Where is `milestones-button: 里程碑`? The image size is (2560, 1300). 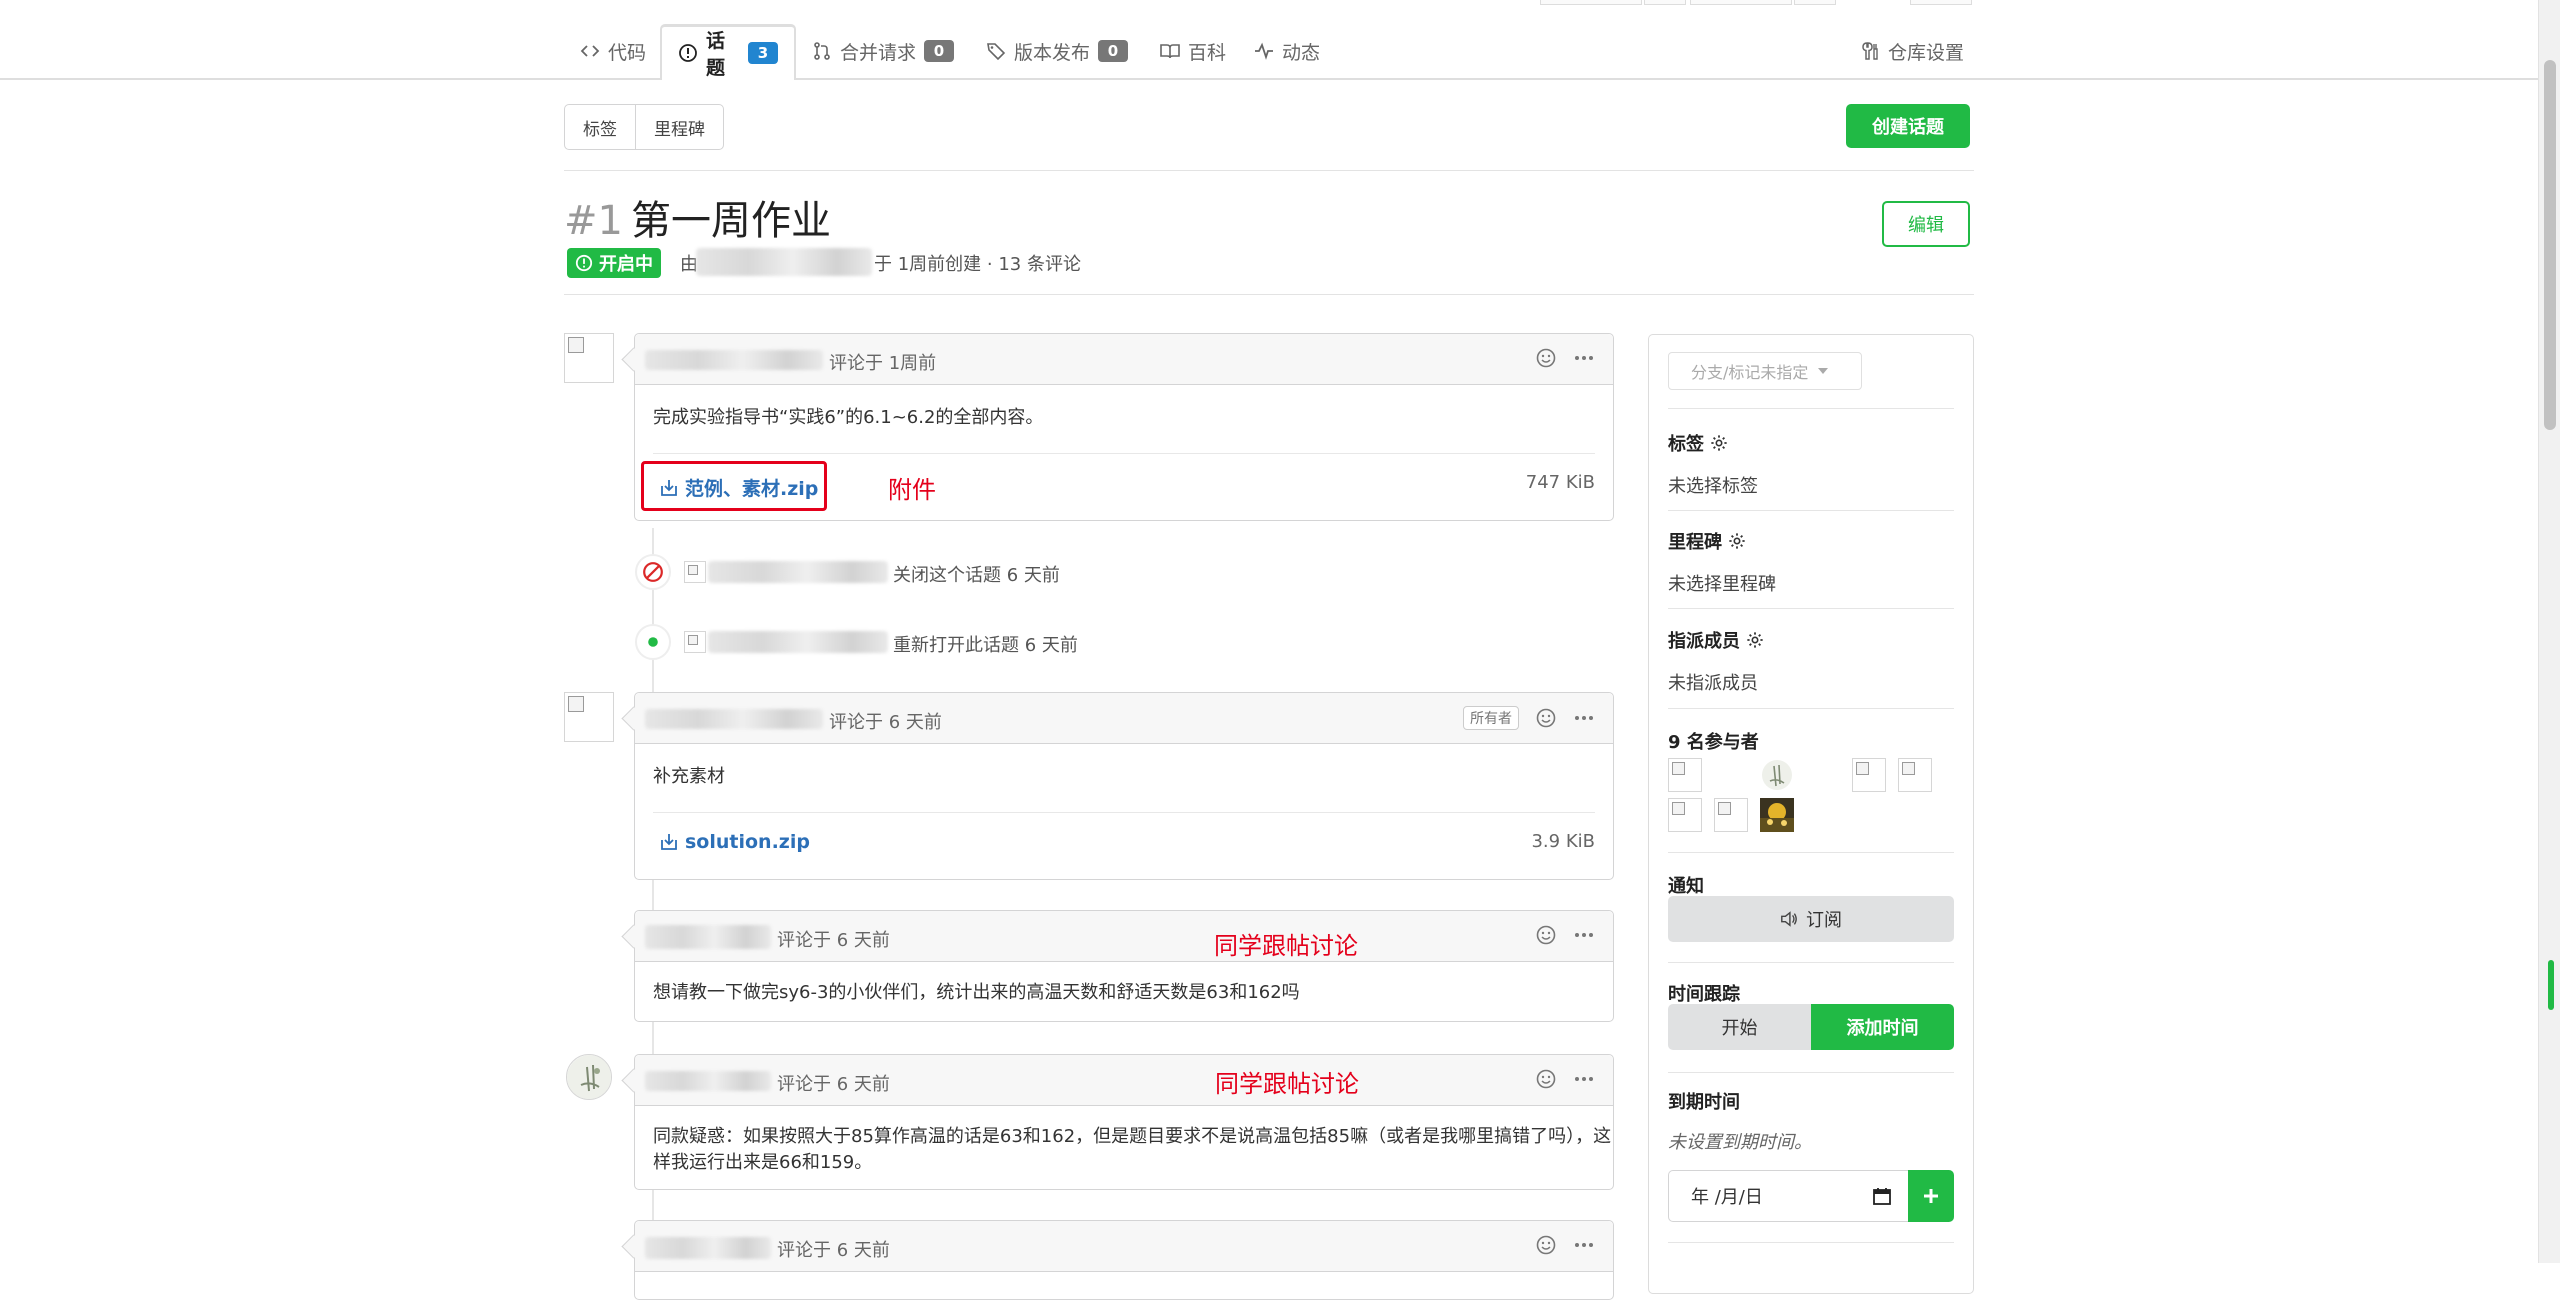 milestones-button: 里程碑 is located at coordinates (679, 127).